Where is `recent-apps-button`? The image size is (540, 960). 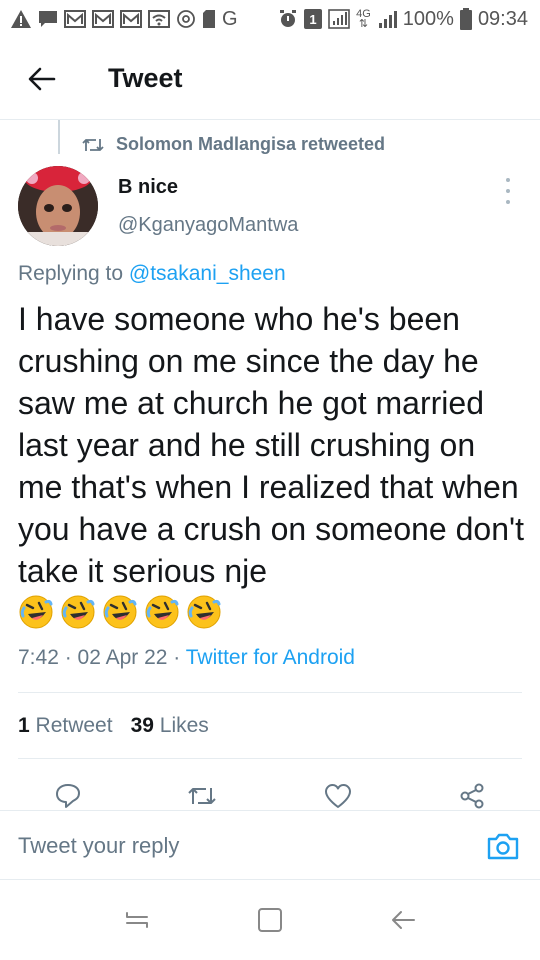 recent-apps-button is located at coordinates (137, 920).